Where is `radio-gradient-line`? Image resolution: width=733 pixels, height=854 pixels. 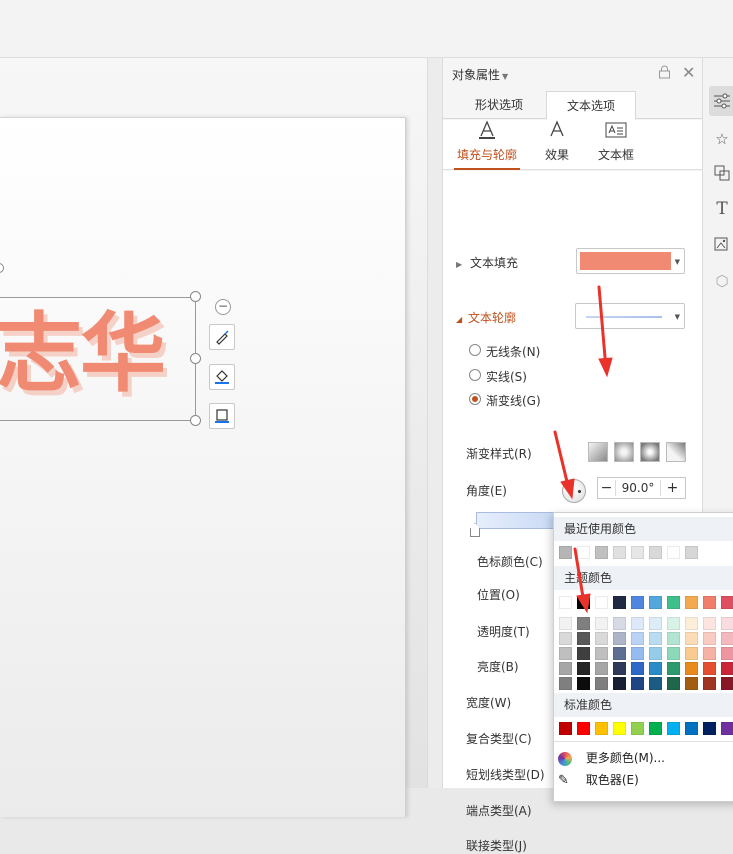 radio-gradient-line is located at coordinates (475, 399).